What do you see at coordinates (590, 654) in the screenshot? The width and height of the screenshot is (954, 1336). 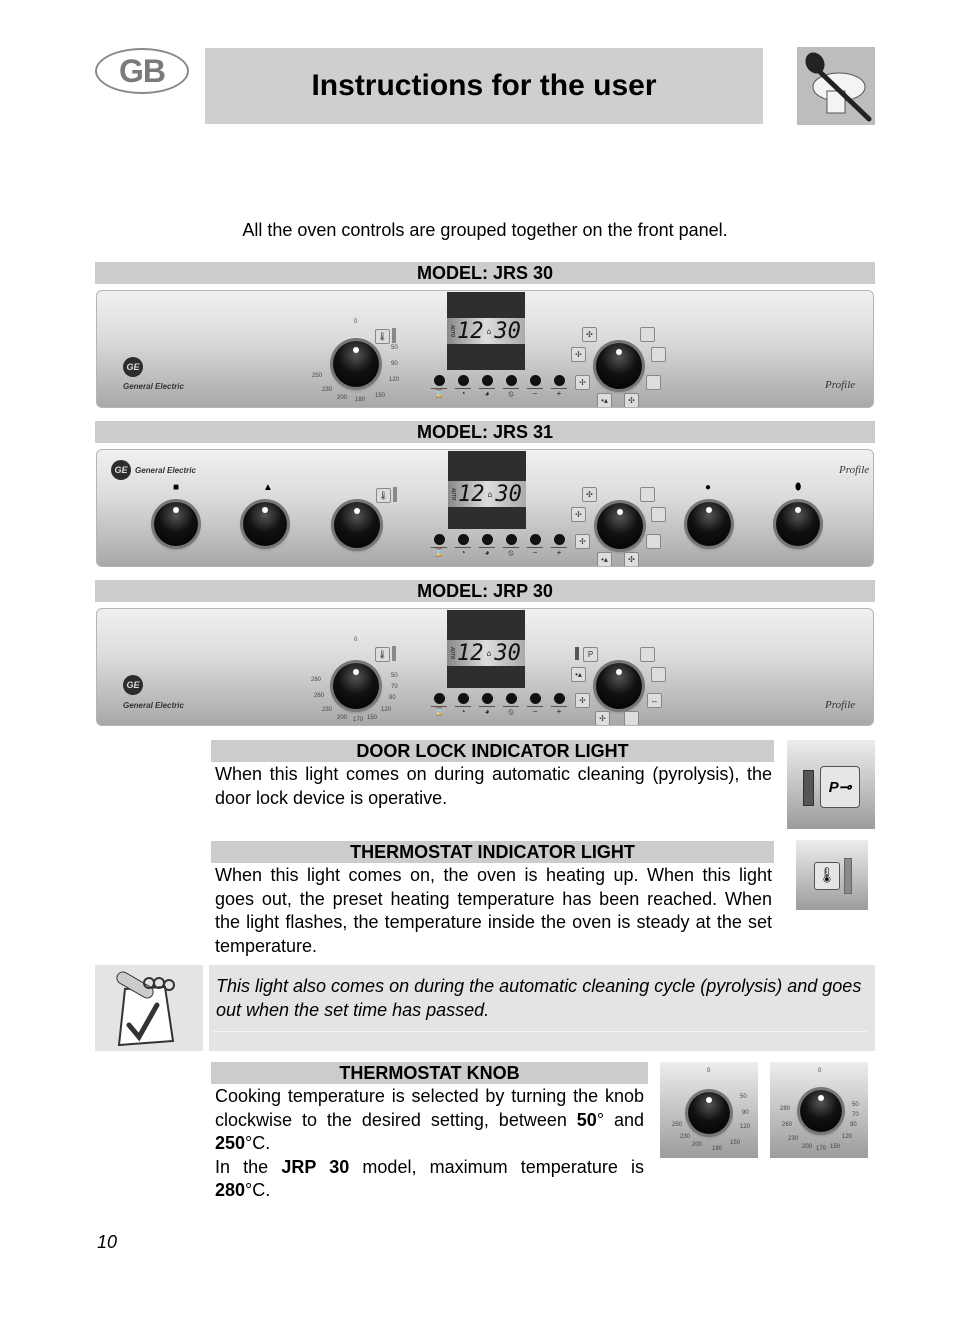 I see `door-lock-icon: P` at bounding box center [590, 654].